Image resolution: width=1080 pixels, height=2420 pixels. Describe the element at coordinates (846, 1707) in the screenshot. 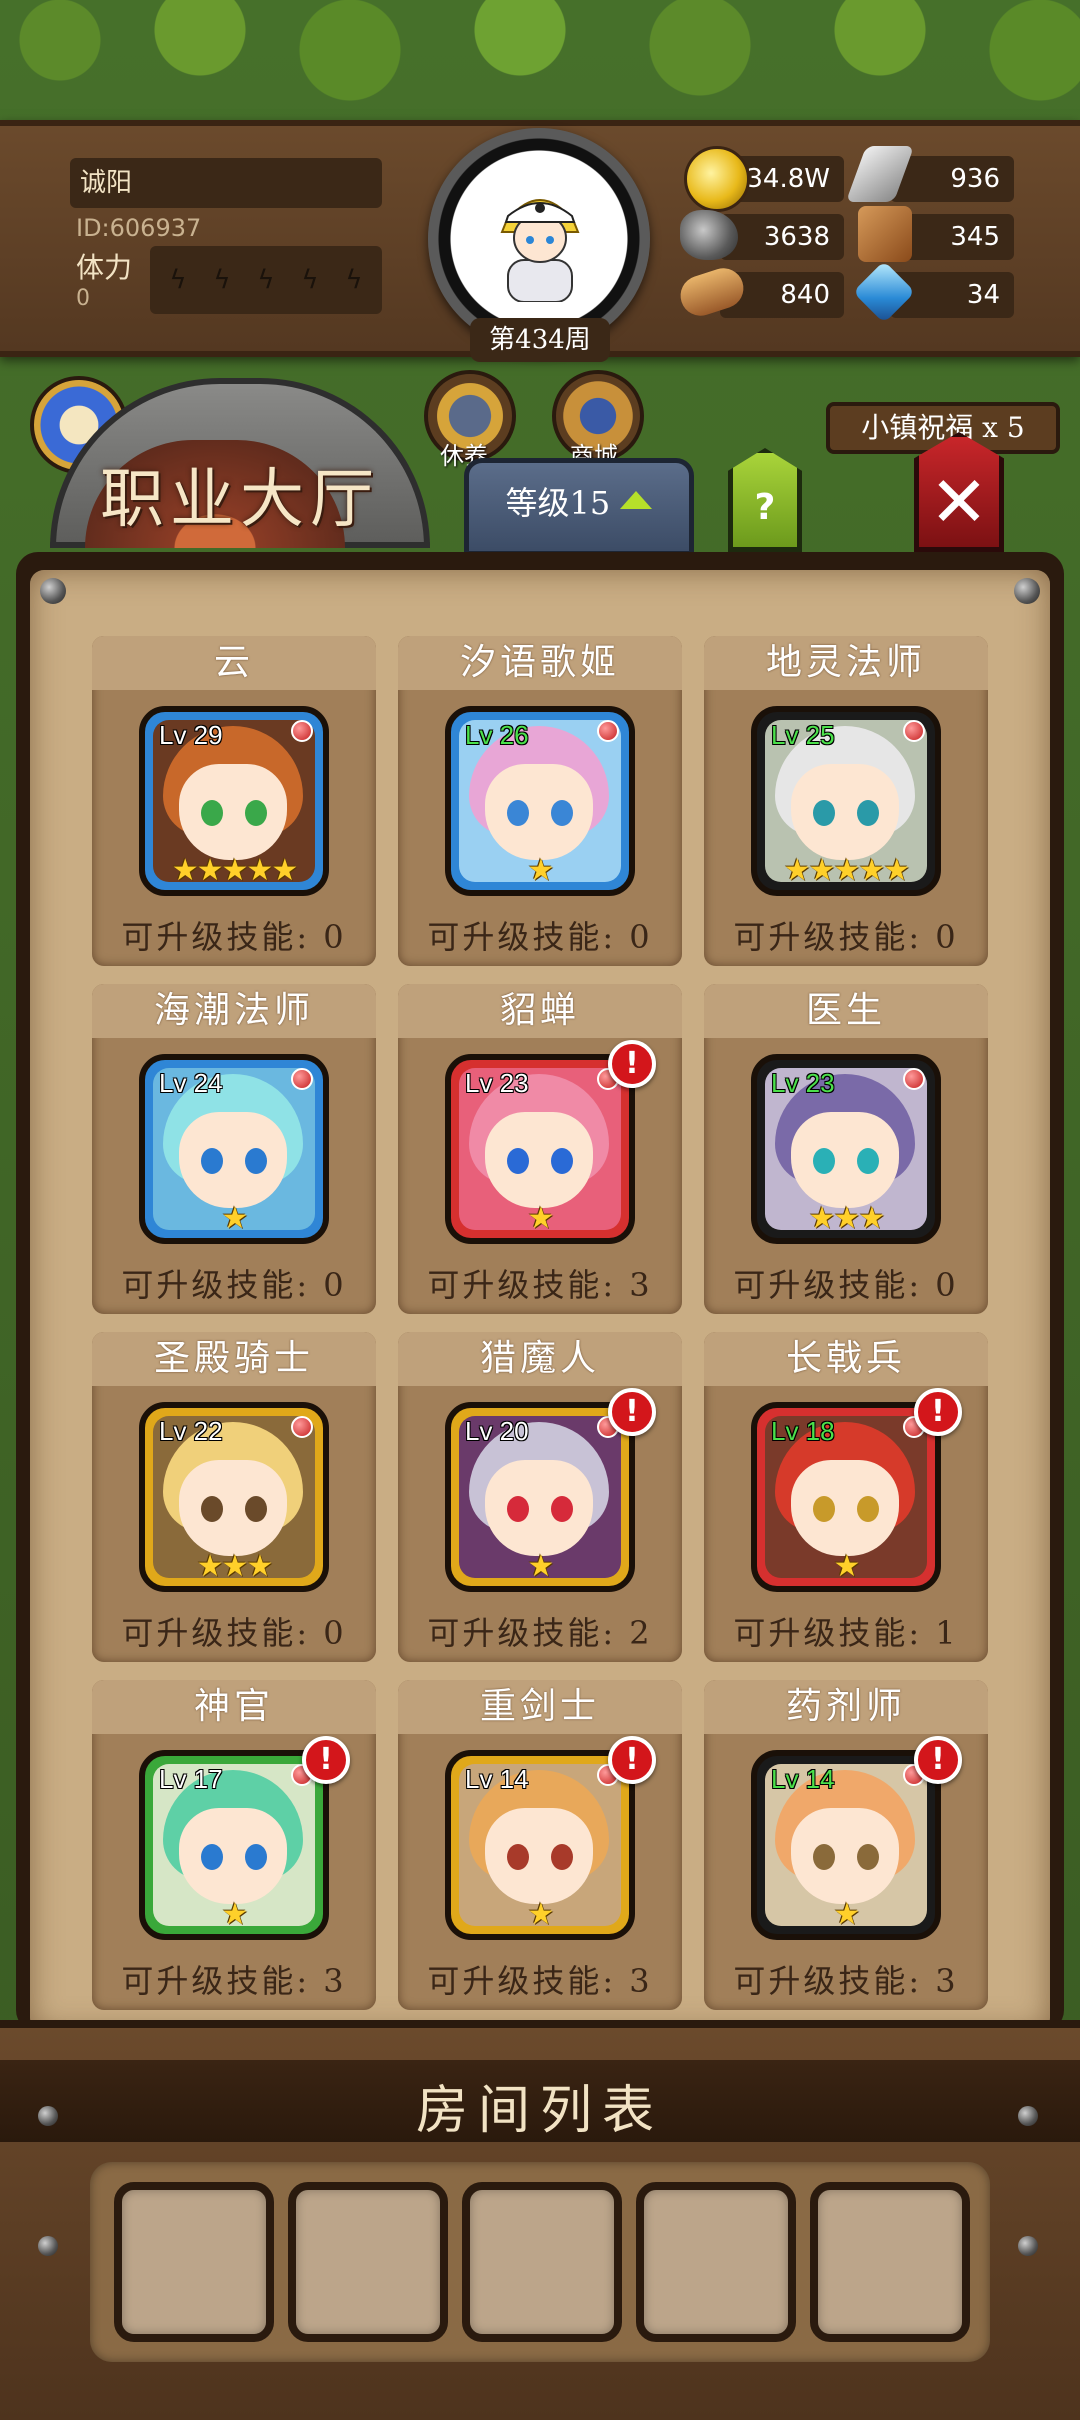

I see `job-title: 药剂师` at that location.